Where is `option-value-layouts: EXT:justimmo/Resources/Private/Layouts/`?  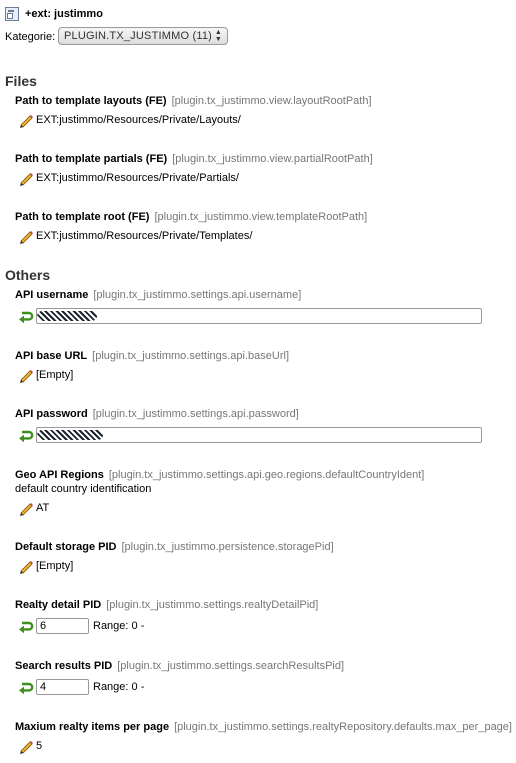 option-value-layouts: EXT:justimmo/Resources/Private/Layouts/ is located at coordinates (138, 120).